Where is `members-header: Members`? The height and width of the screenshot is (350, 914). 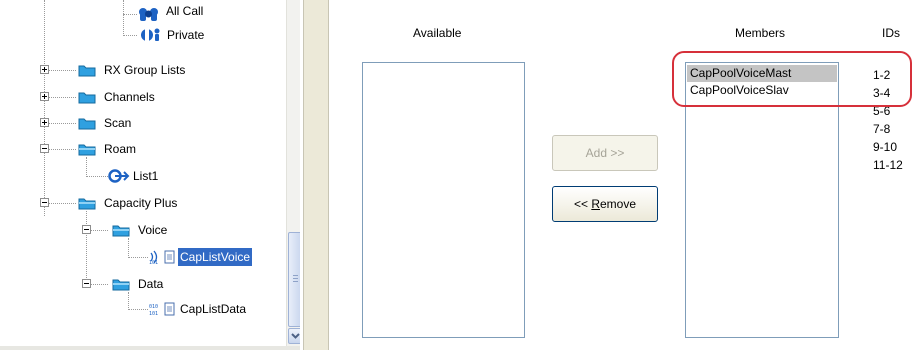 members-header: Members is located at coordinates (760, 33).